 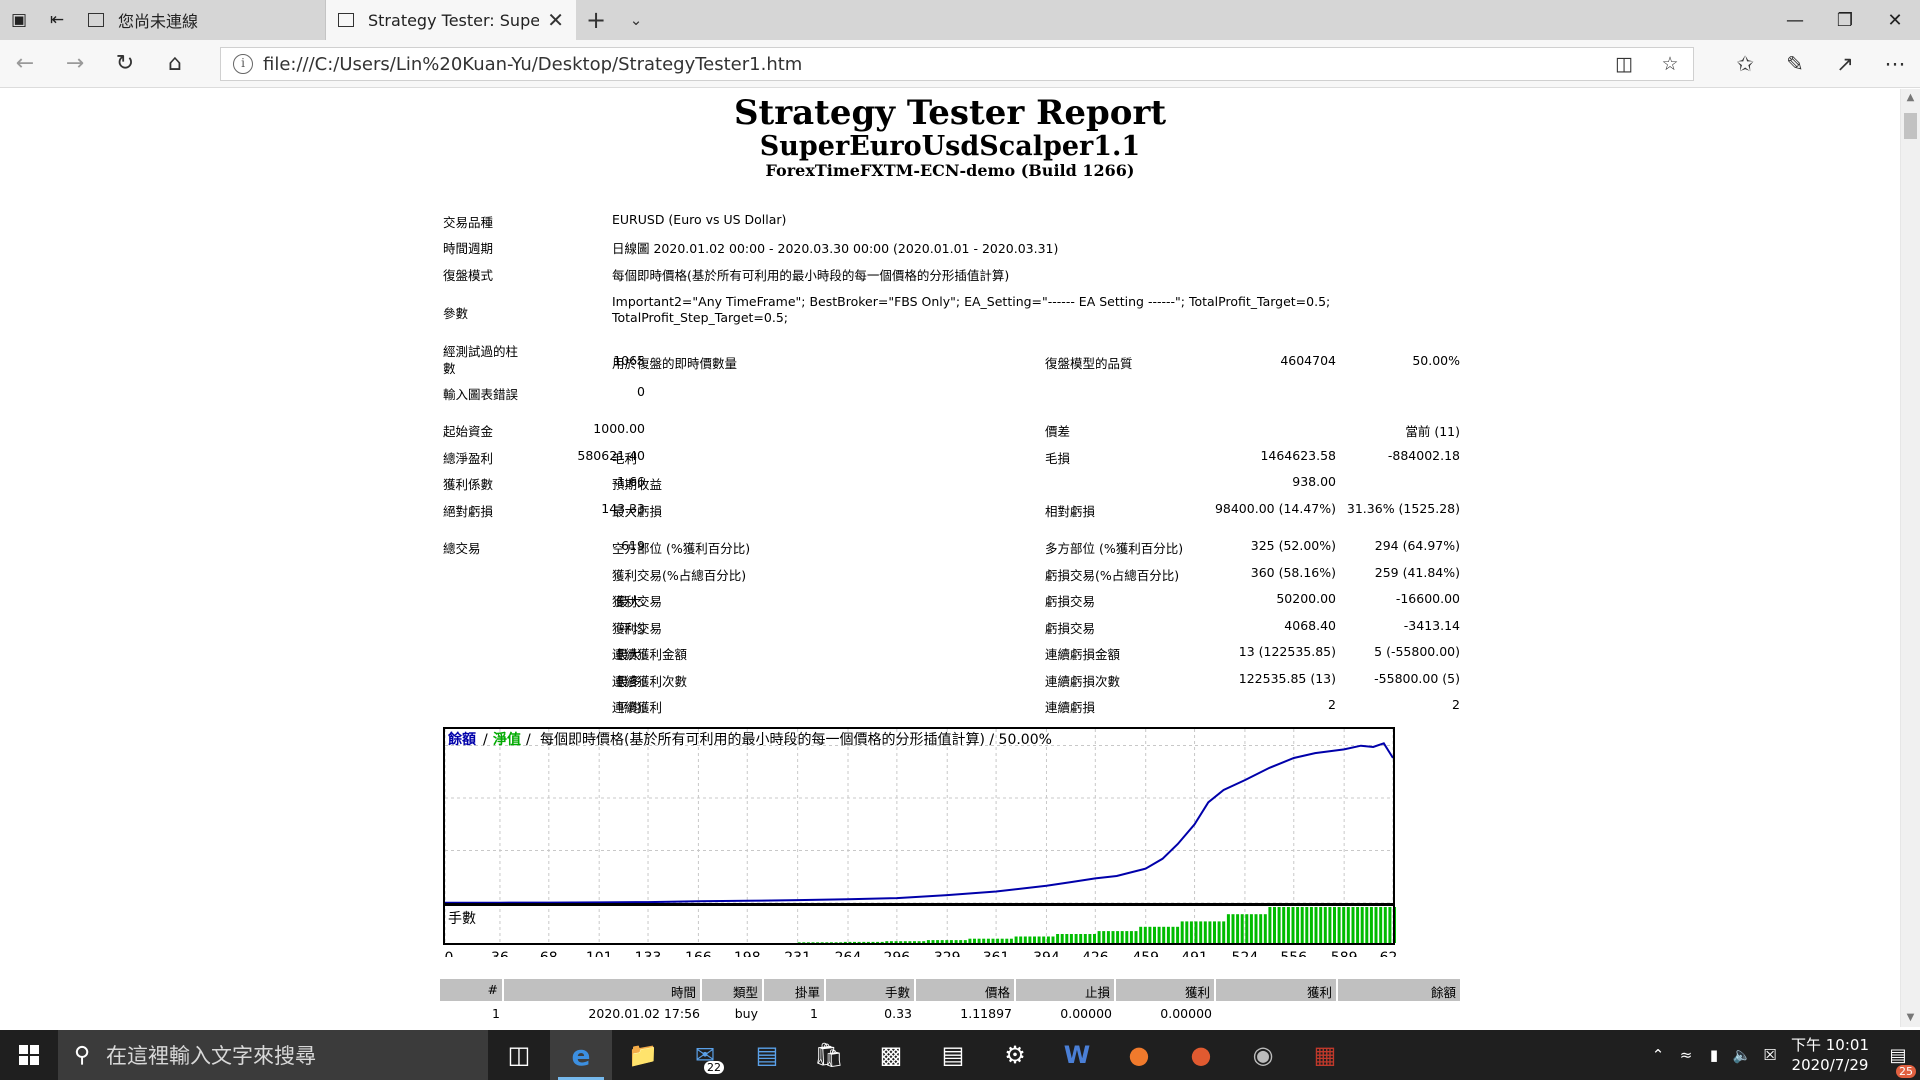 I want to click on label: 復盤模型的品質, so click(x=1089, y=363).